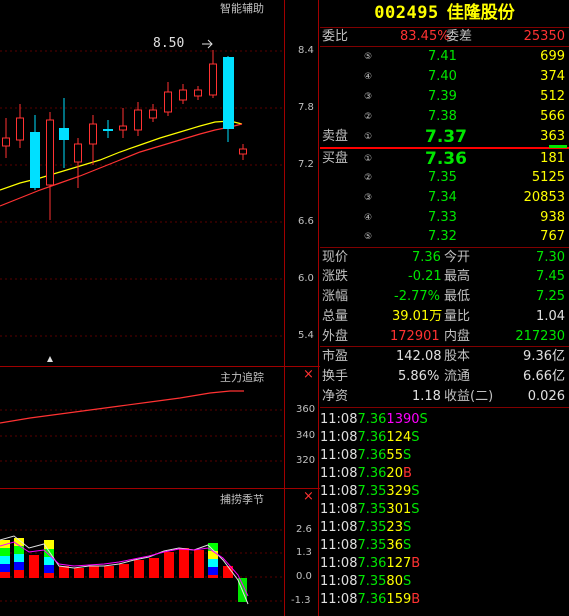 The image size is (569, 616). What do you see at coordinates (399, 437) in the screenshot?
I see `tick-volume: 124` at bounding box center [399, 437].